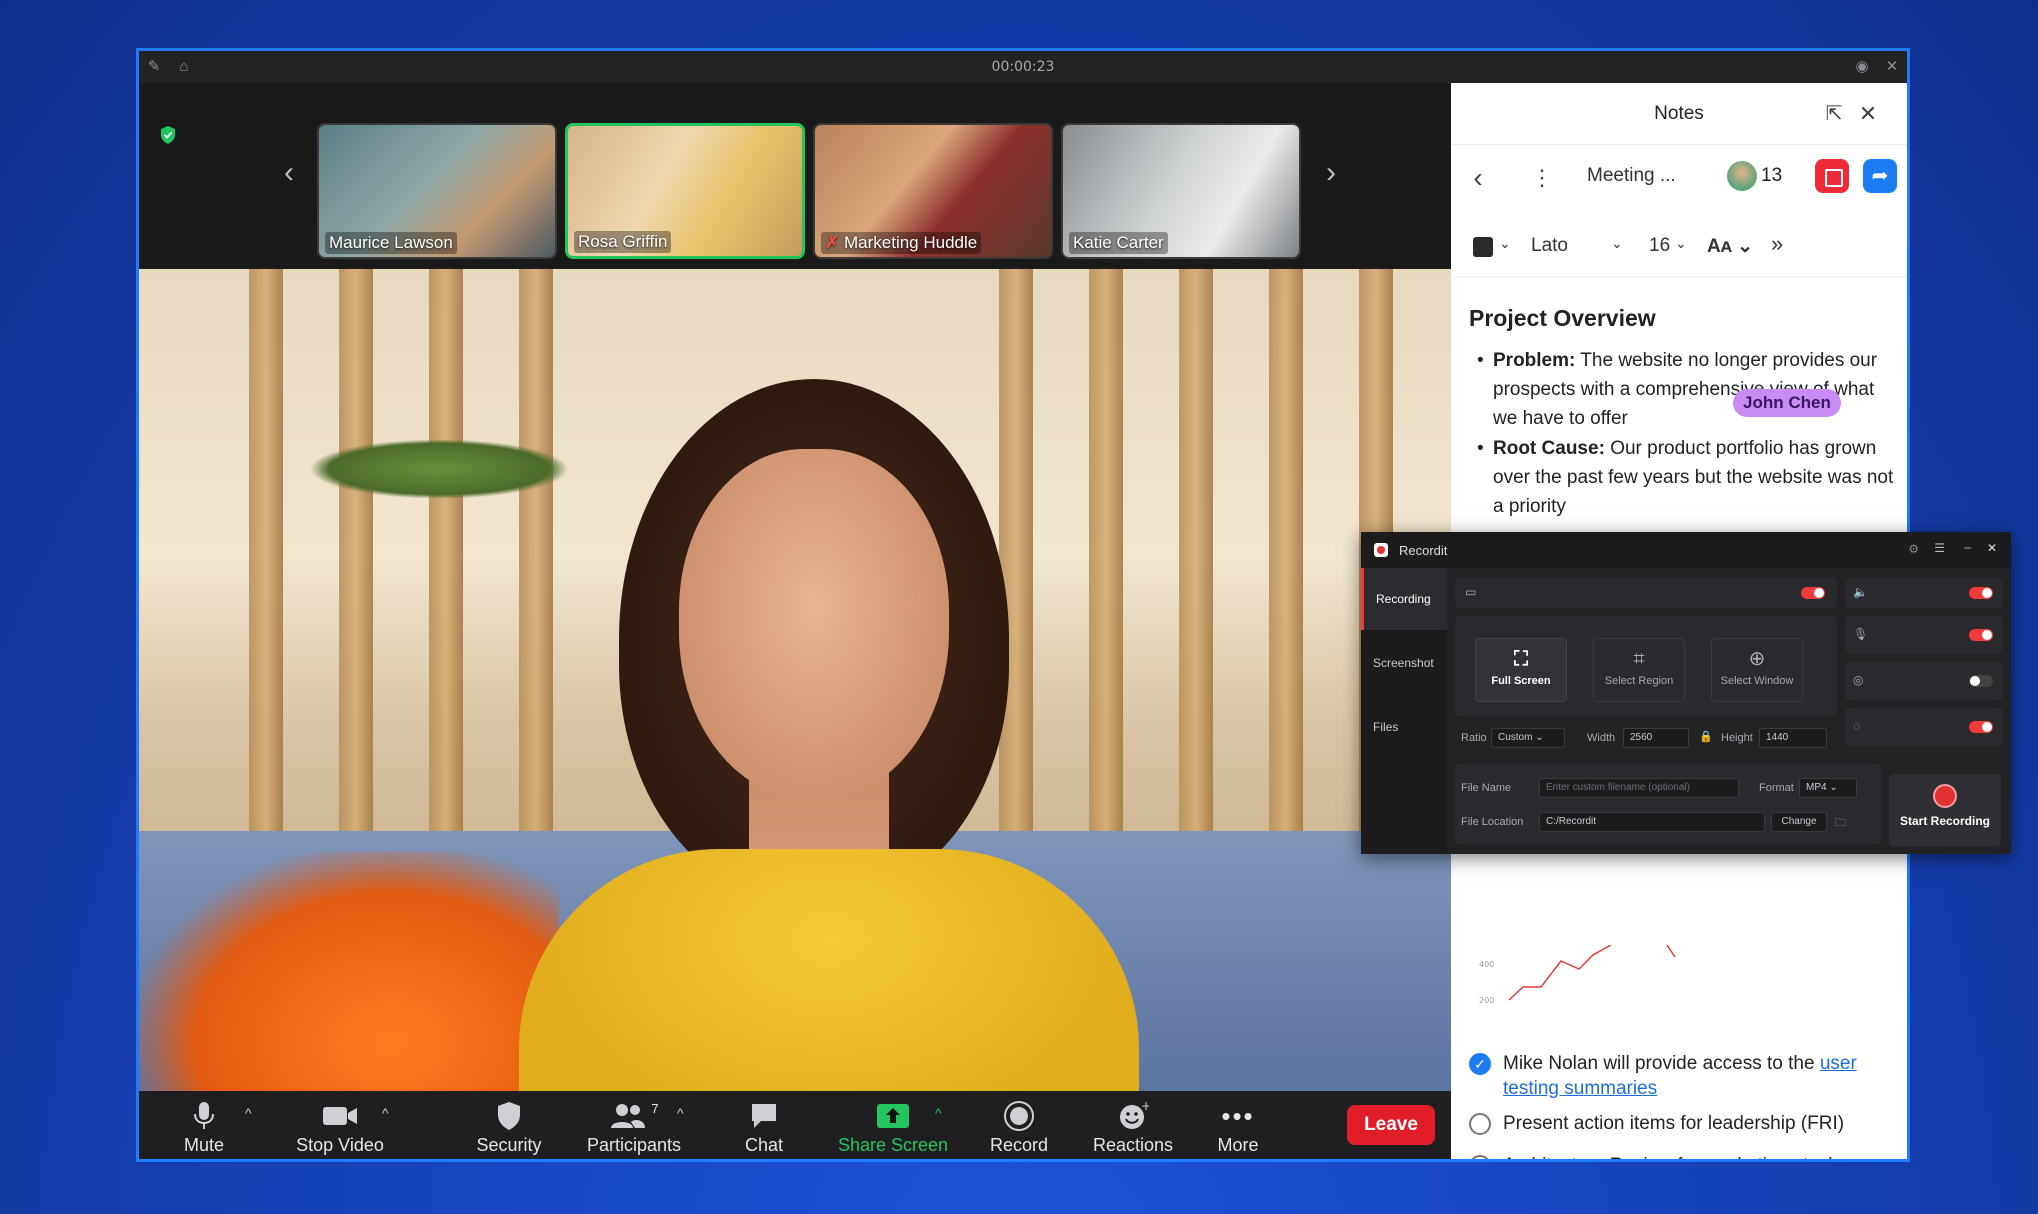 Image resolution: width=2038 pixels, height=1214 pixels. What do you see at coordinates (385, 1113) in the screenshot?
I see `video-options-chevron-icon: ^` at bounding box center [385, 1113].